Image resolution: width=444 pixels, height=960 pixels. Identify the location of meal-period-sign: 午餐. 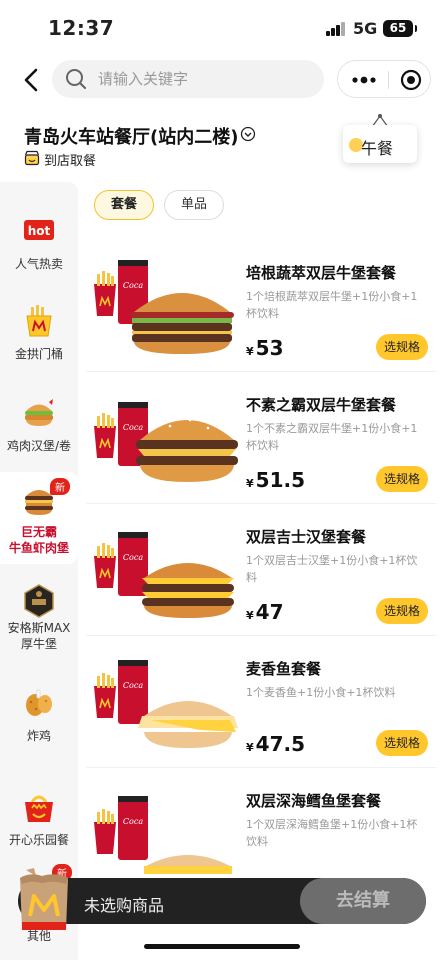
(380, 144).